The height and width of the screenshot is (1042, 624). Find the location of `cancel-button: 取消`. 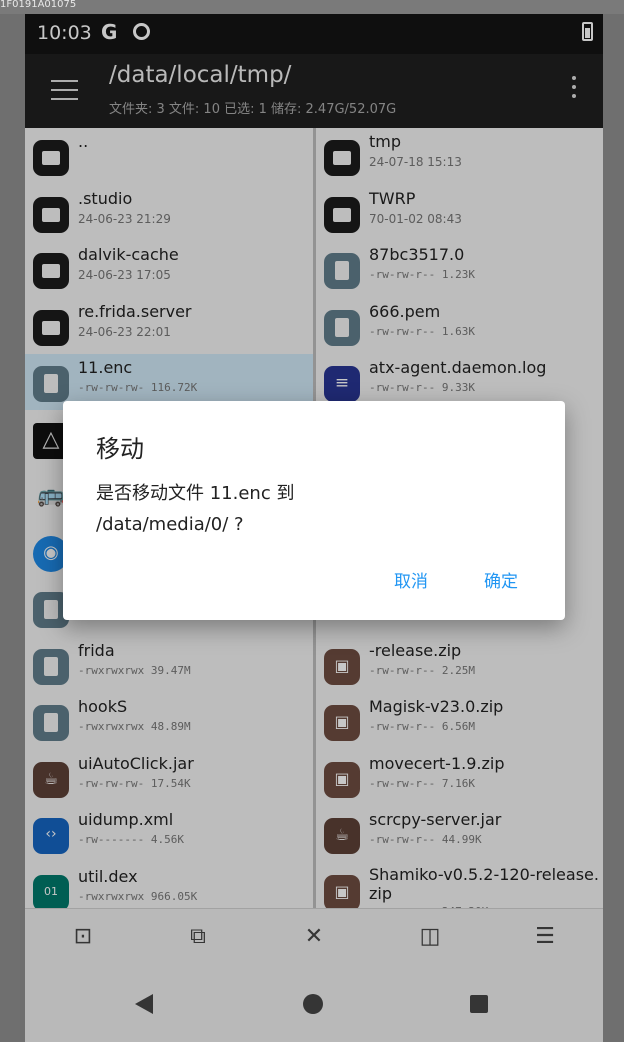

cancel-button: 取消 is located at coordinates (411, 579).